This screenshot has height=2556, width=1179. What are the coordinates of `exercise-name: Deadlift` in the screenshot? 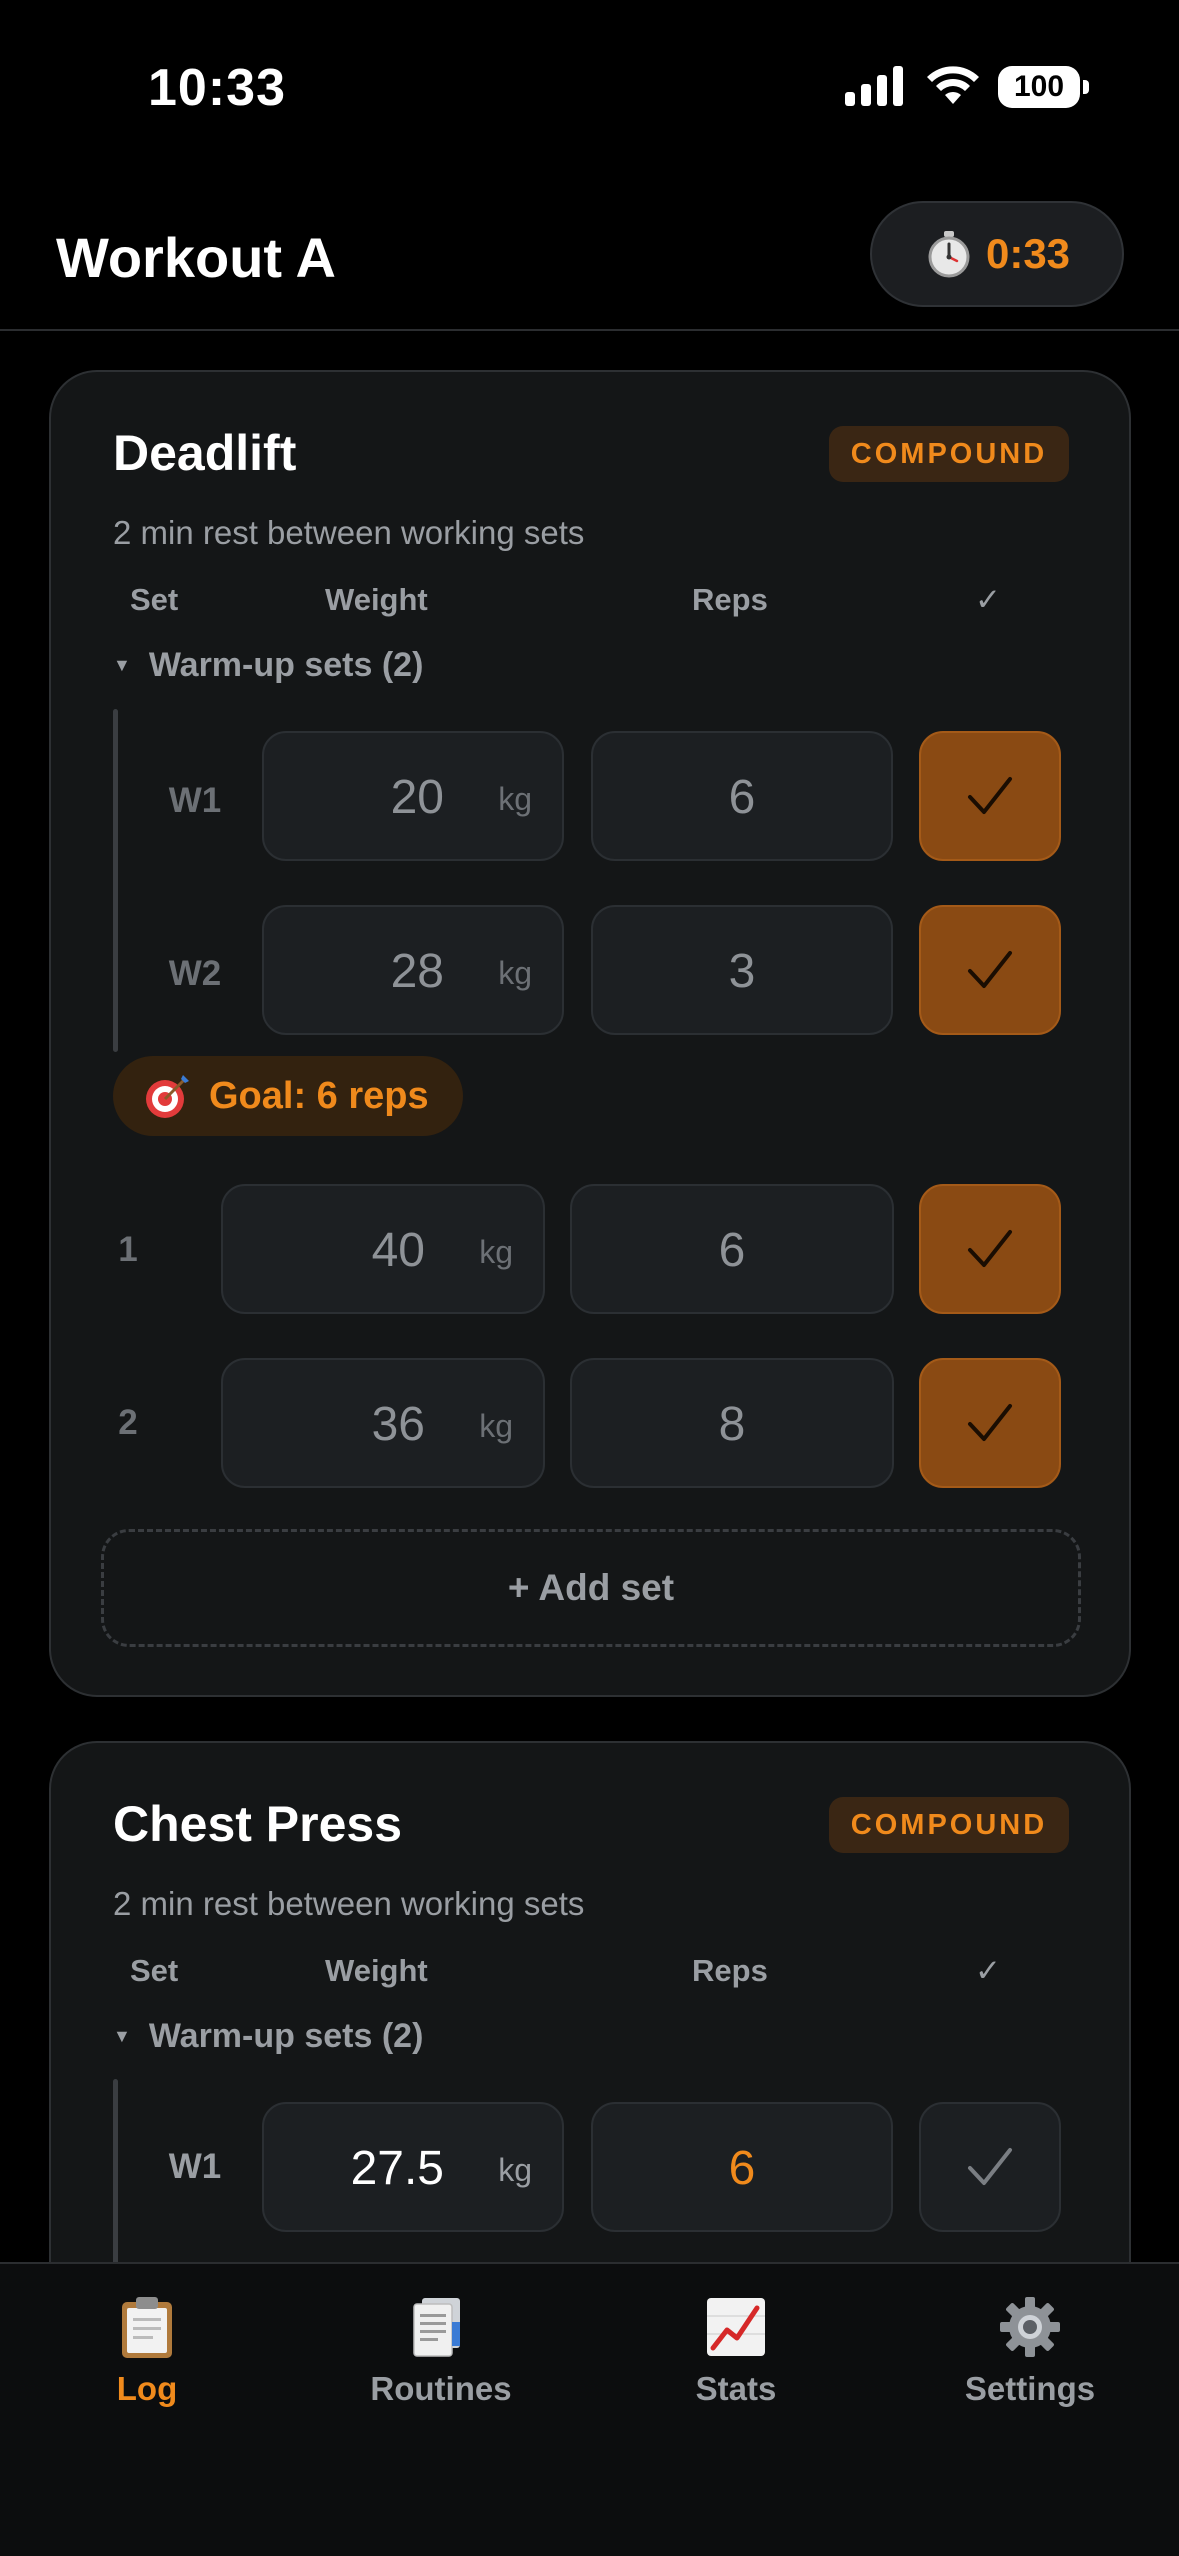 It's located at (205, 453).